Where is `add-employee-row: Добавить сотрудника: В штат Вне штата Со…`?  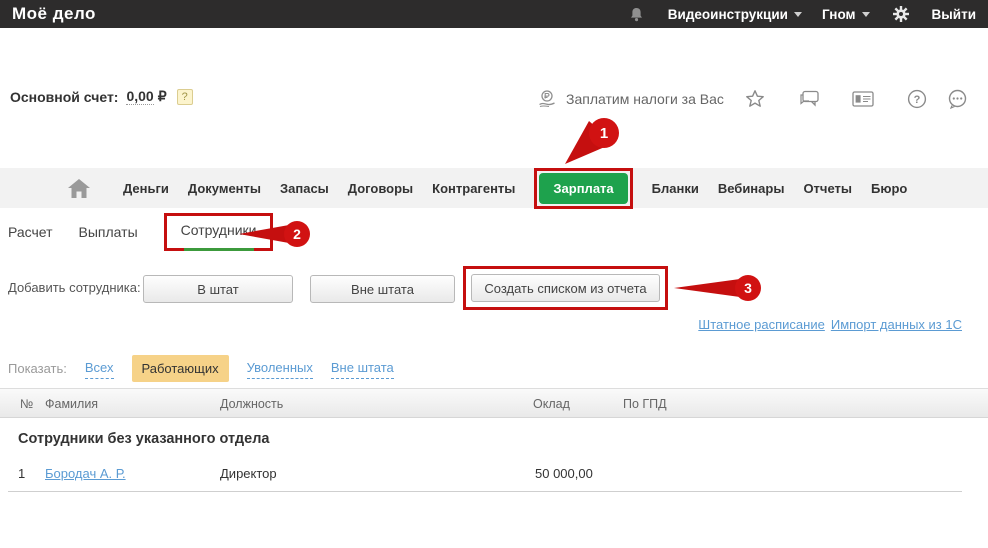
add-employee-row: Добавить сотрудника: В штат Вне штата Со… is located at coordinates (494, 290).